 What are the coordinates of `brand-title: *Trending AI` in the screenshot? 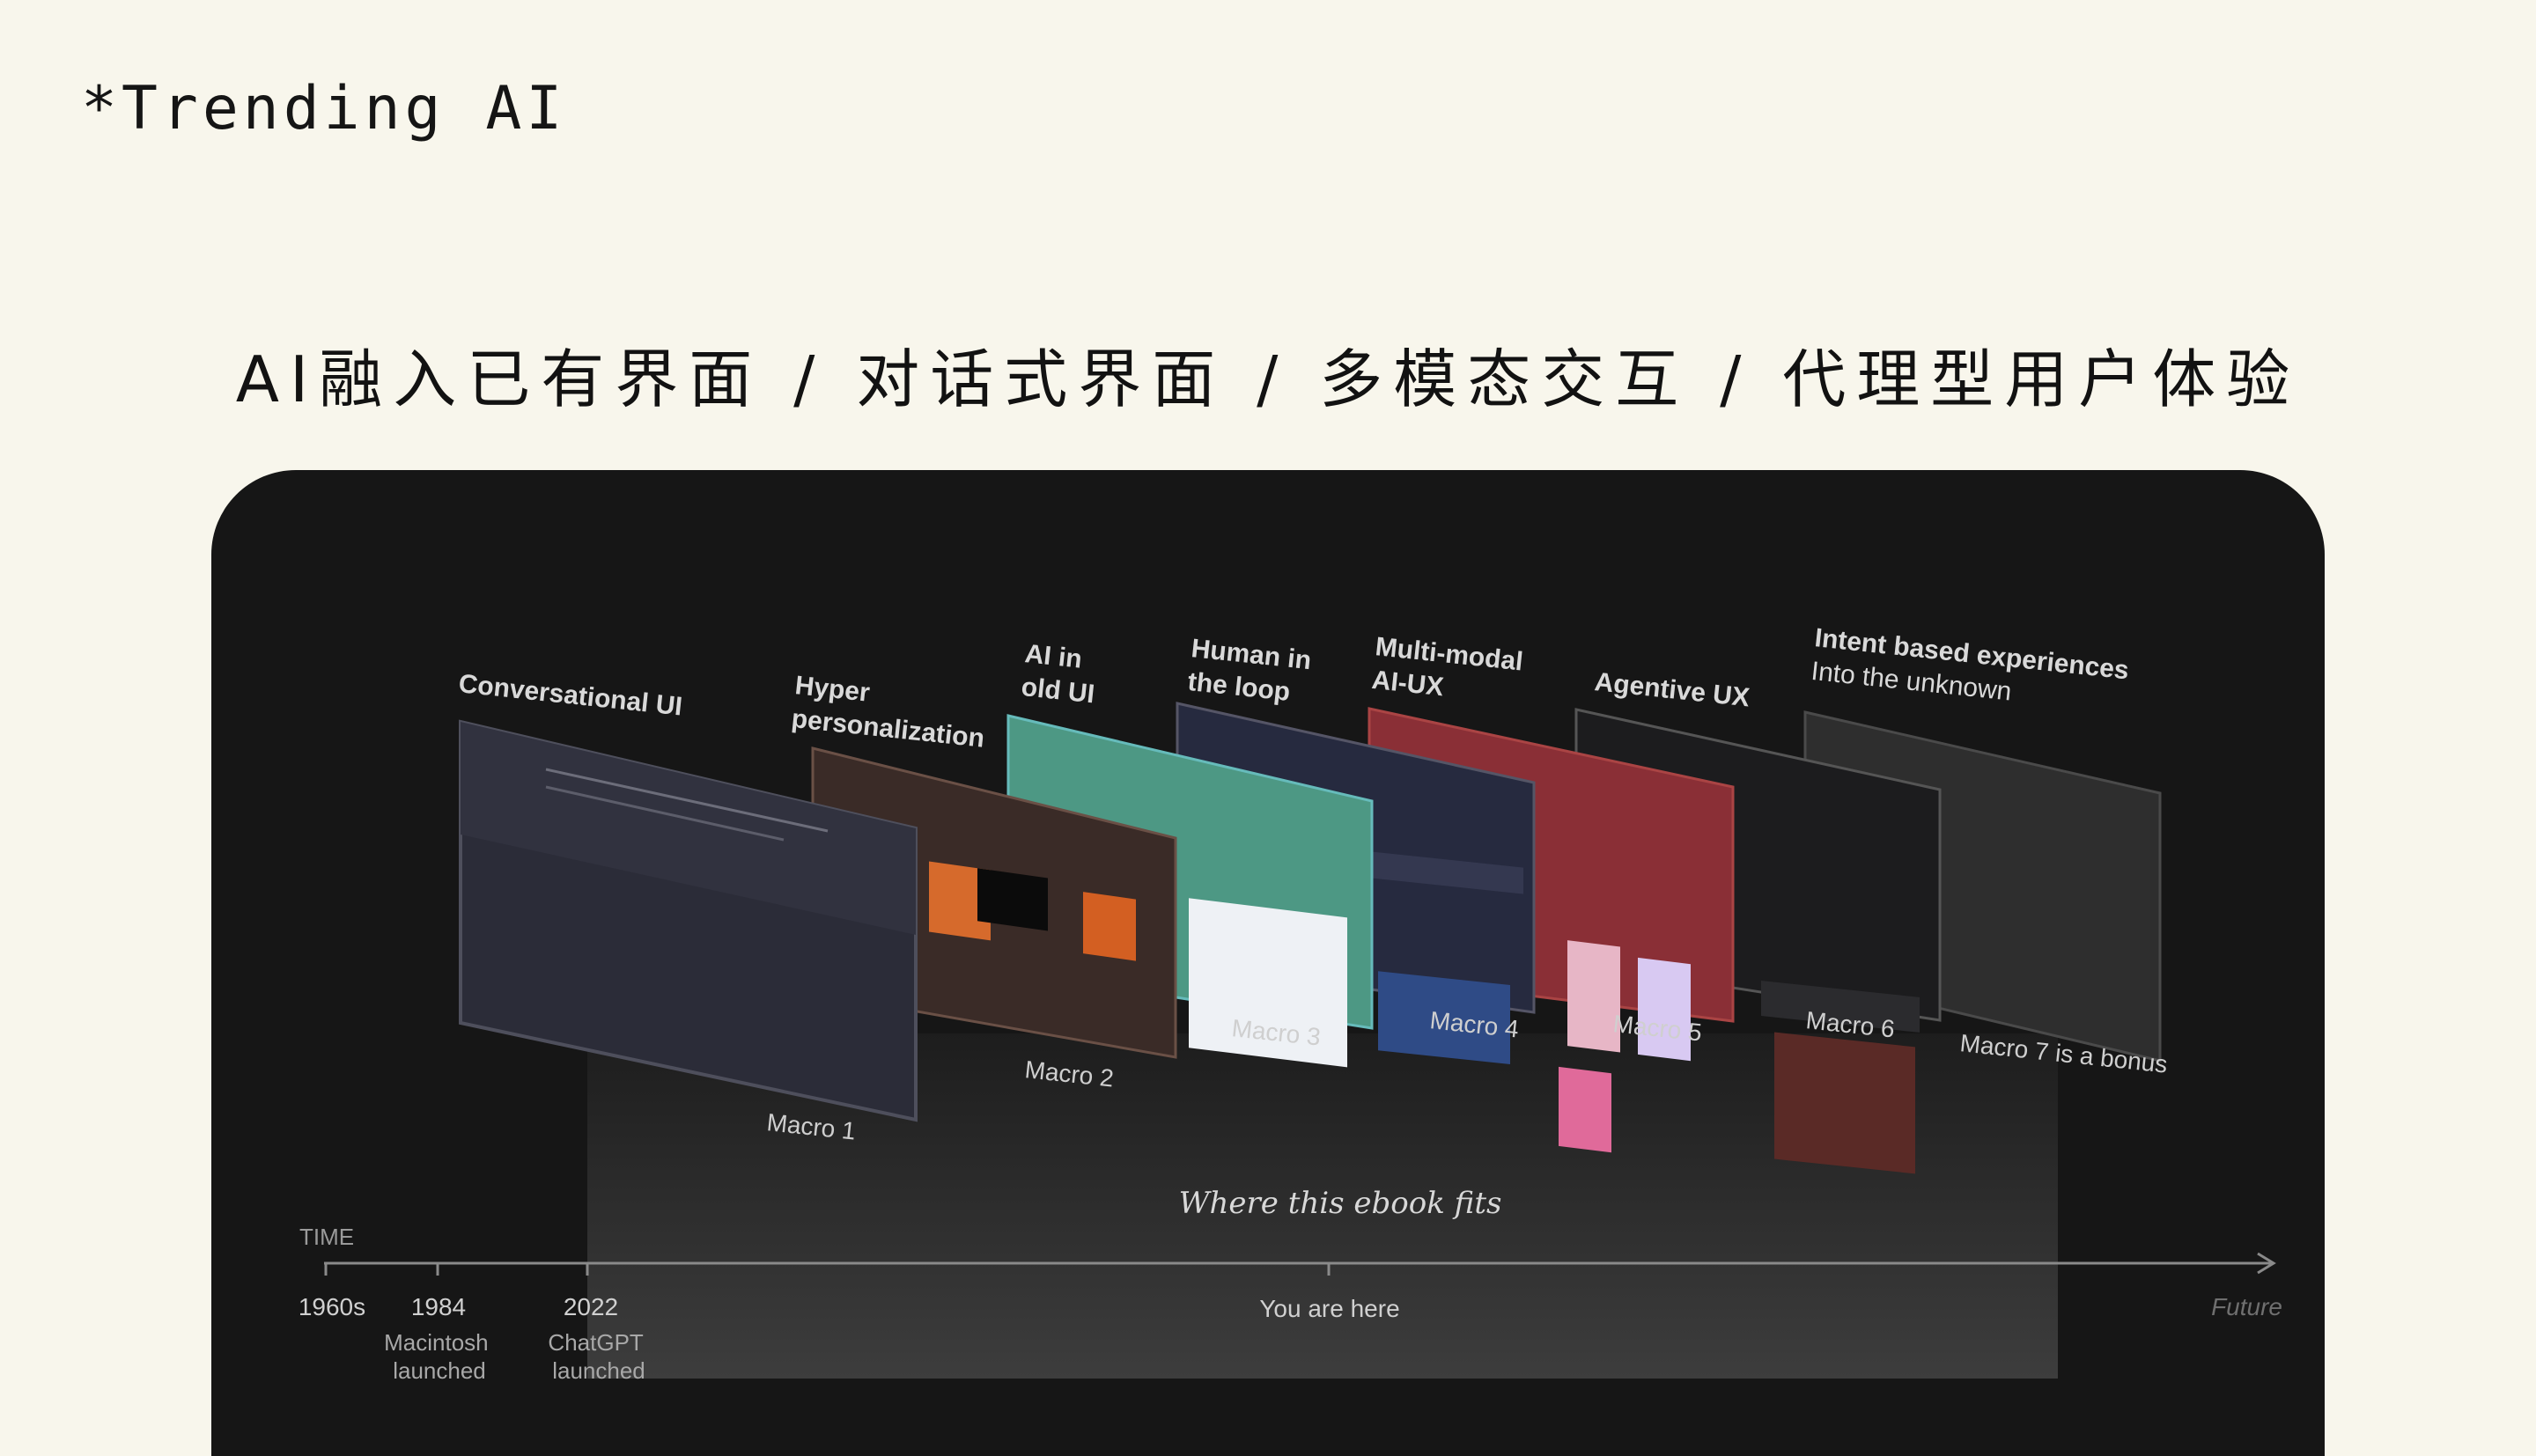 It's located at (324, 109).